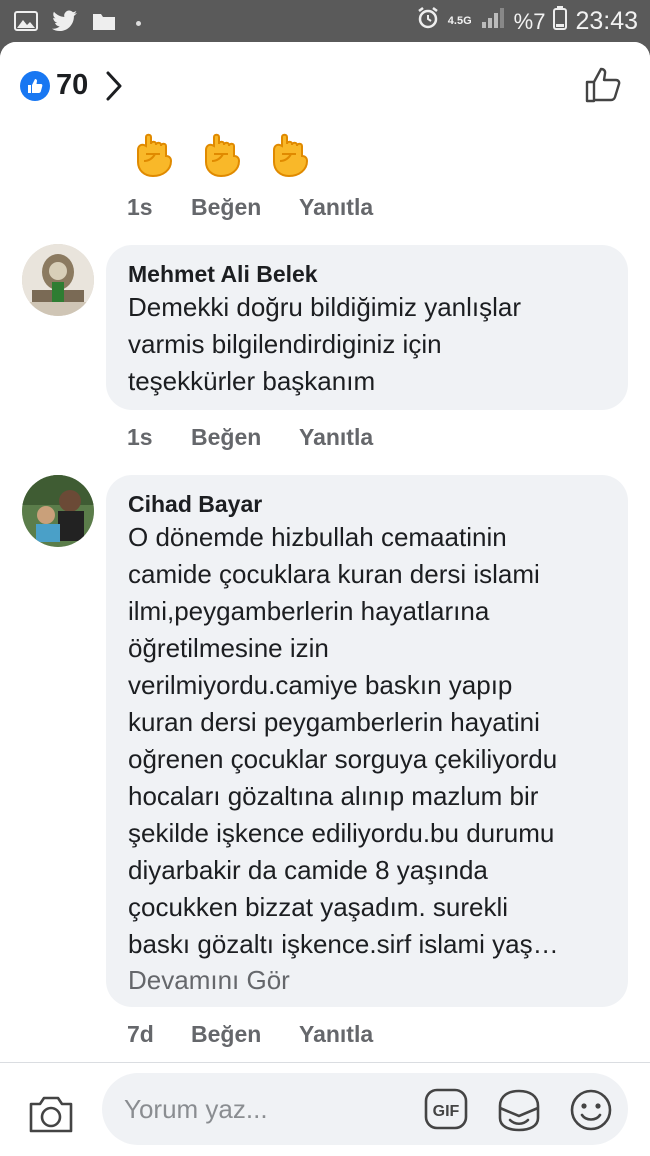 The height and width of the screenshot is (1156, 650). What do you see at coordinates (65, 23) in the screenshot?
I see `twitter-icon` at bounding box center [65, 23].